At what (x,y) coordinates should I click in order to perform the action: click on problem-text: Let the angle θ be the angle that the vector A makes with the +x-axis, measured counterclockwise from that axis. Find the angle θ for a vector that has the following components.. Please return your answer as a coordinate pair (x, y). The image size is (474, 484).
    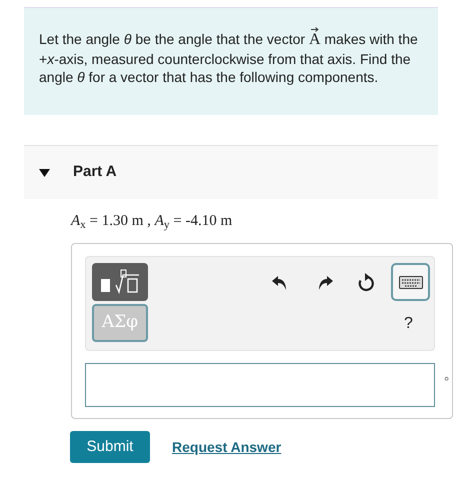
    Looking at the image, I should click on (231, 47).